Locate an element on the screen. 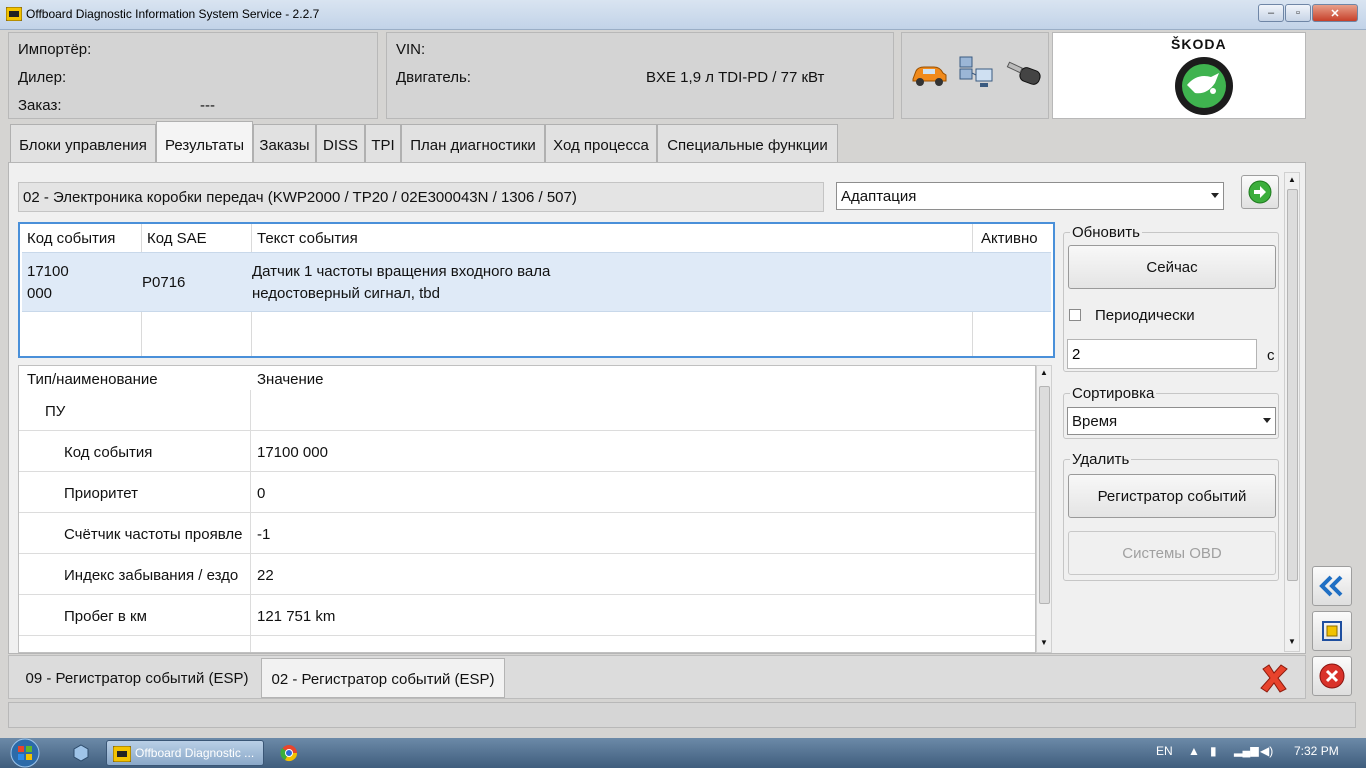 The image size is (1366, 768). close-window-button: ✕ is located at coordinates (1335, 13).